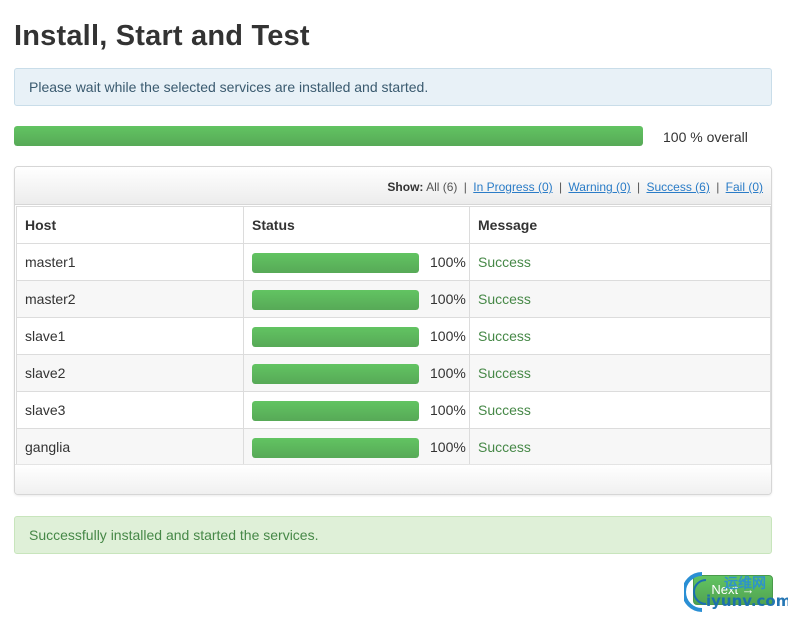  I want to click on panel-footer, so click(393, 479).